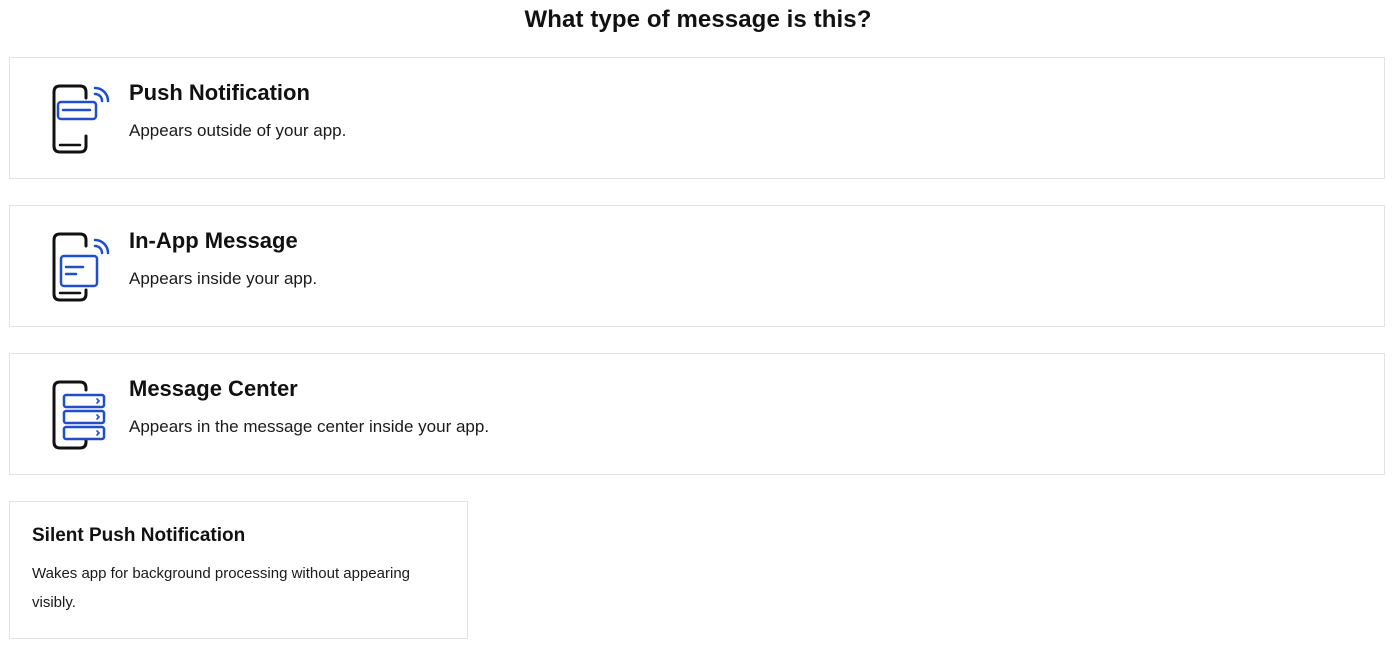 The height and width of the screenshot is (650, 1400). Describe the element at coordinates (698, 19) in the screenshot. I see `page-title: What type of message is this?` at that location.